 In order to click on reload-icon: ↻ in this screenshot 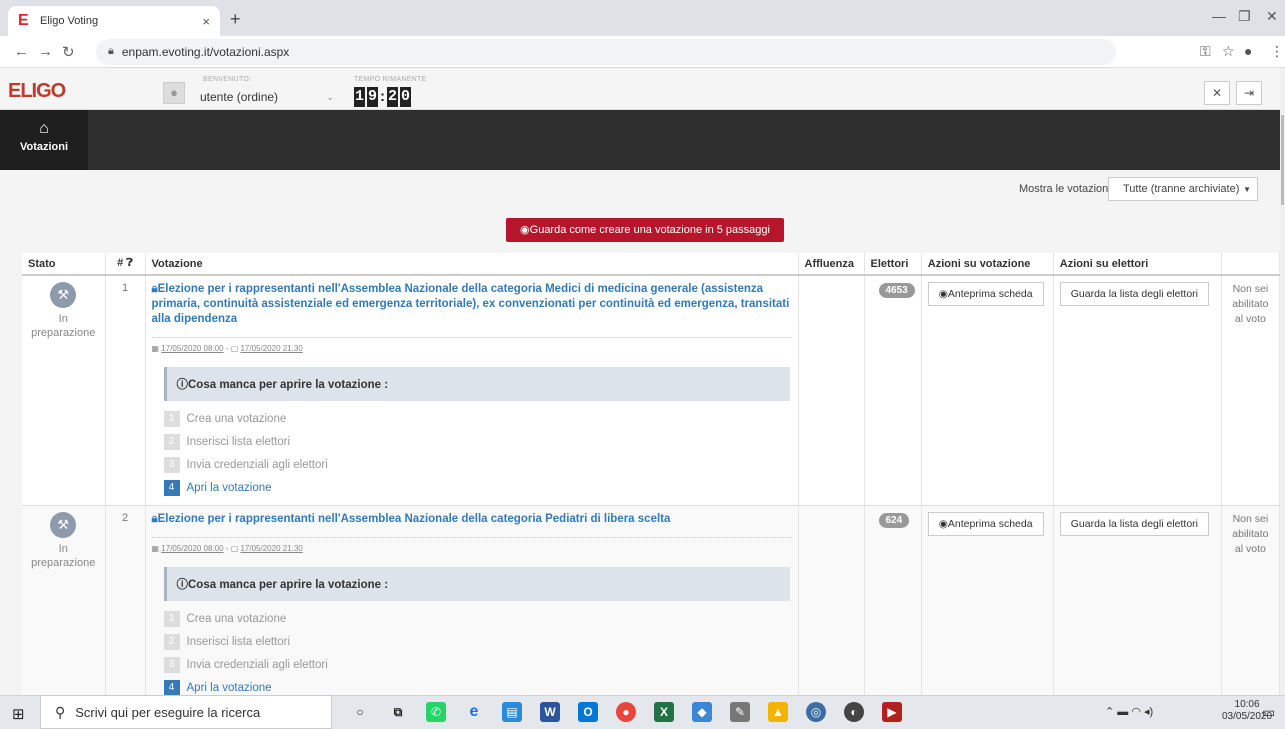, I will do `click(72, 52)`.